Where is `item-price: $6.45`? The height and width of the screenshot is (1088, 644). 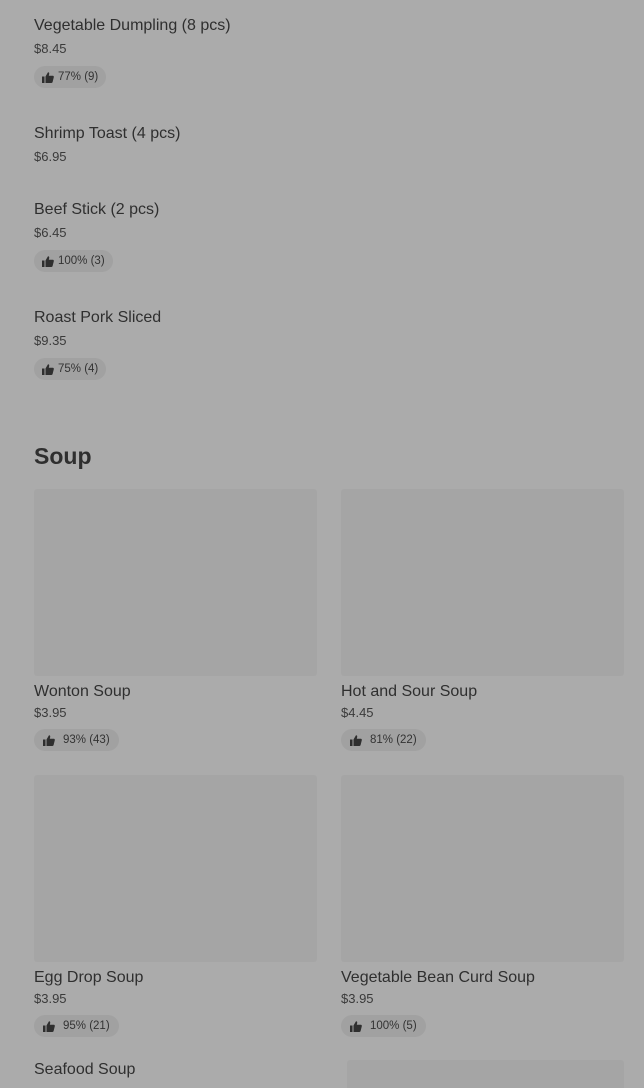
item-price: $6.45 is located at coordinates (50, 232).